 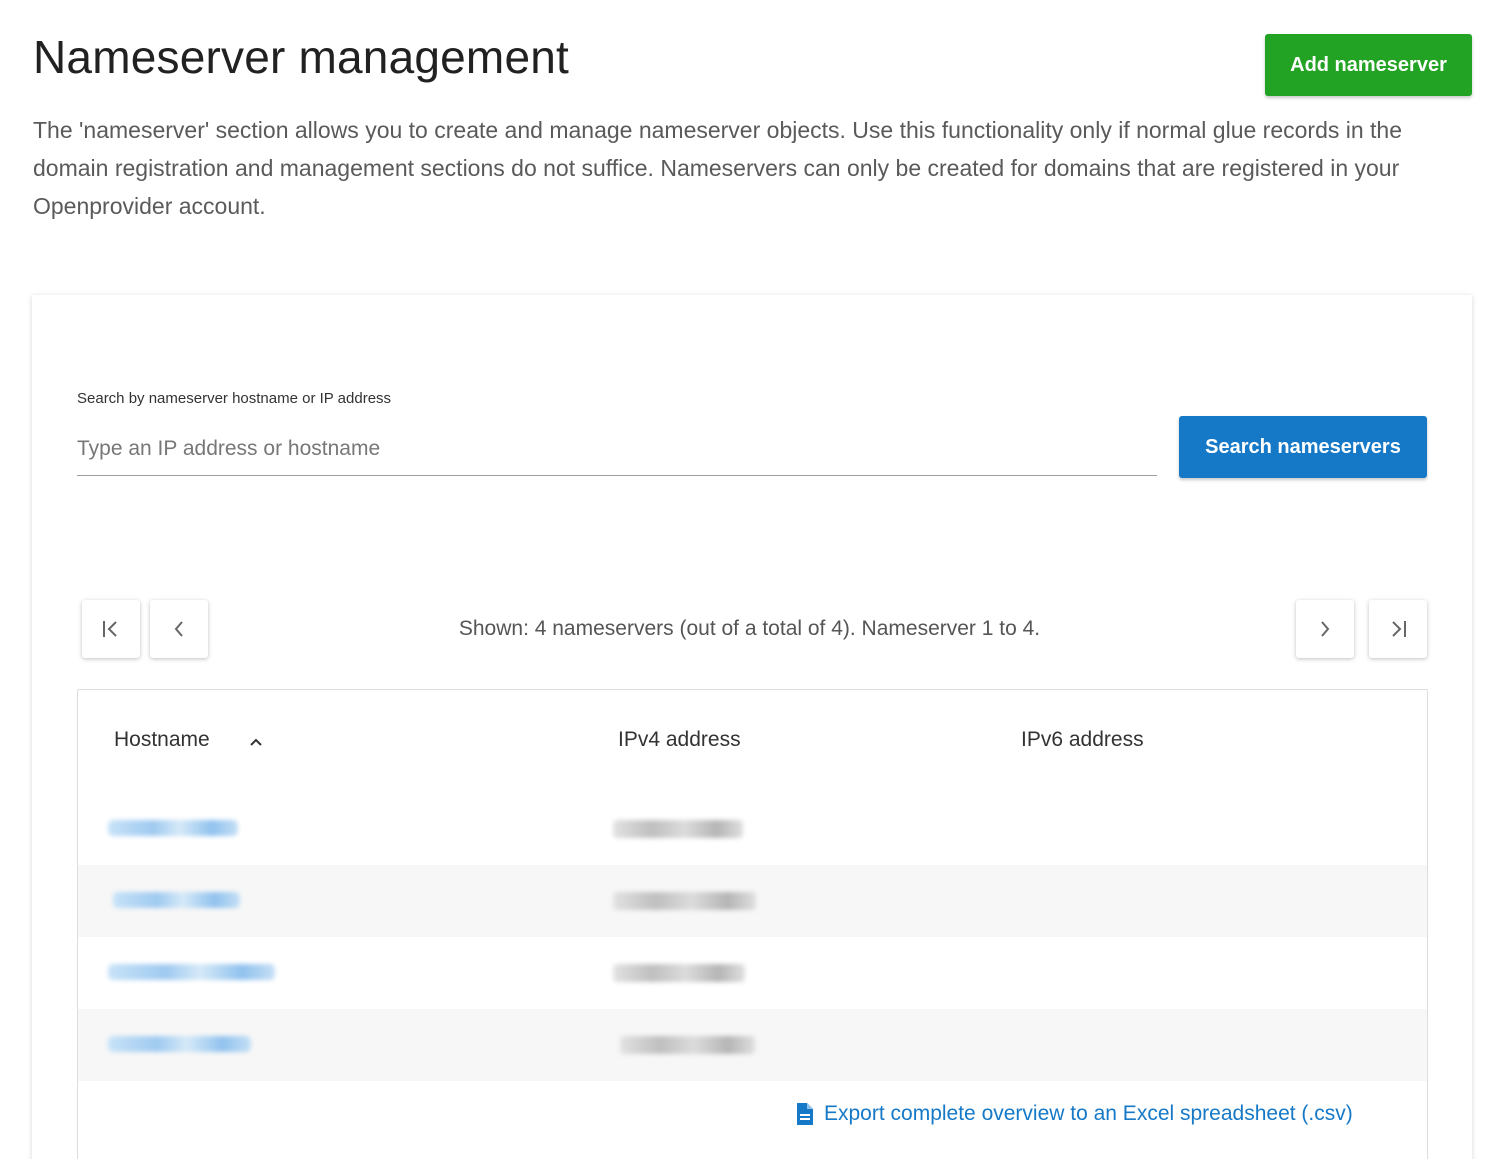 I want to click on next-page-icon, so click(x=1325, y=629).